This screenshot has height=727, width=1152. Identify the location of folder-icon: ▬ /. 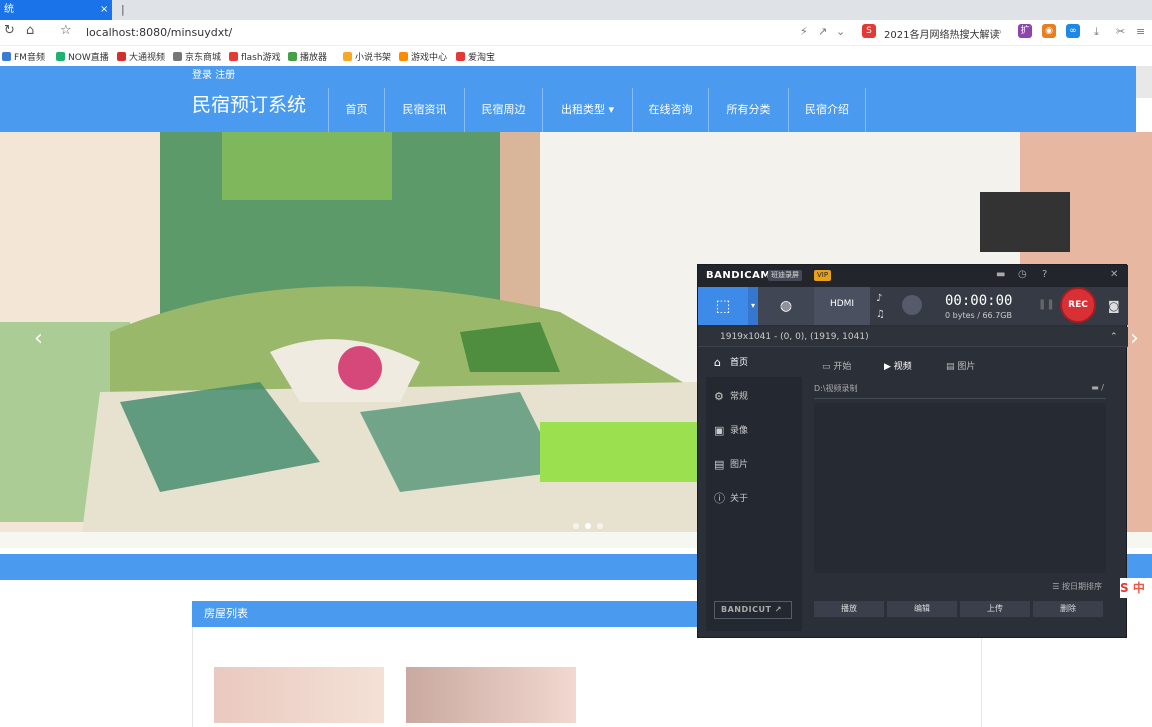
(1097, 387).